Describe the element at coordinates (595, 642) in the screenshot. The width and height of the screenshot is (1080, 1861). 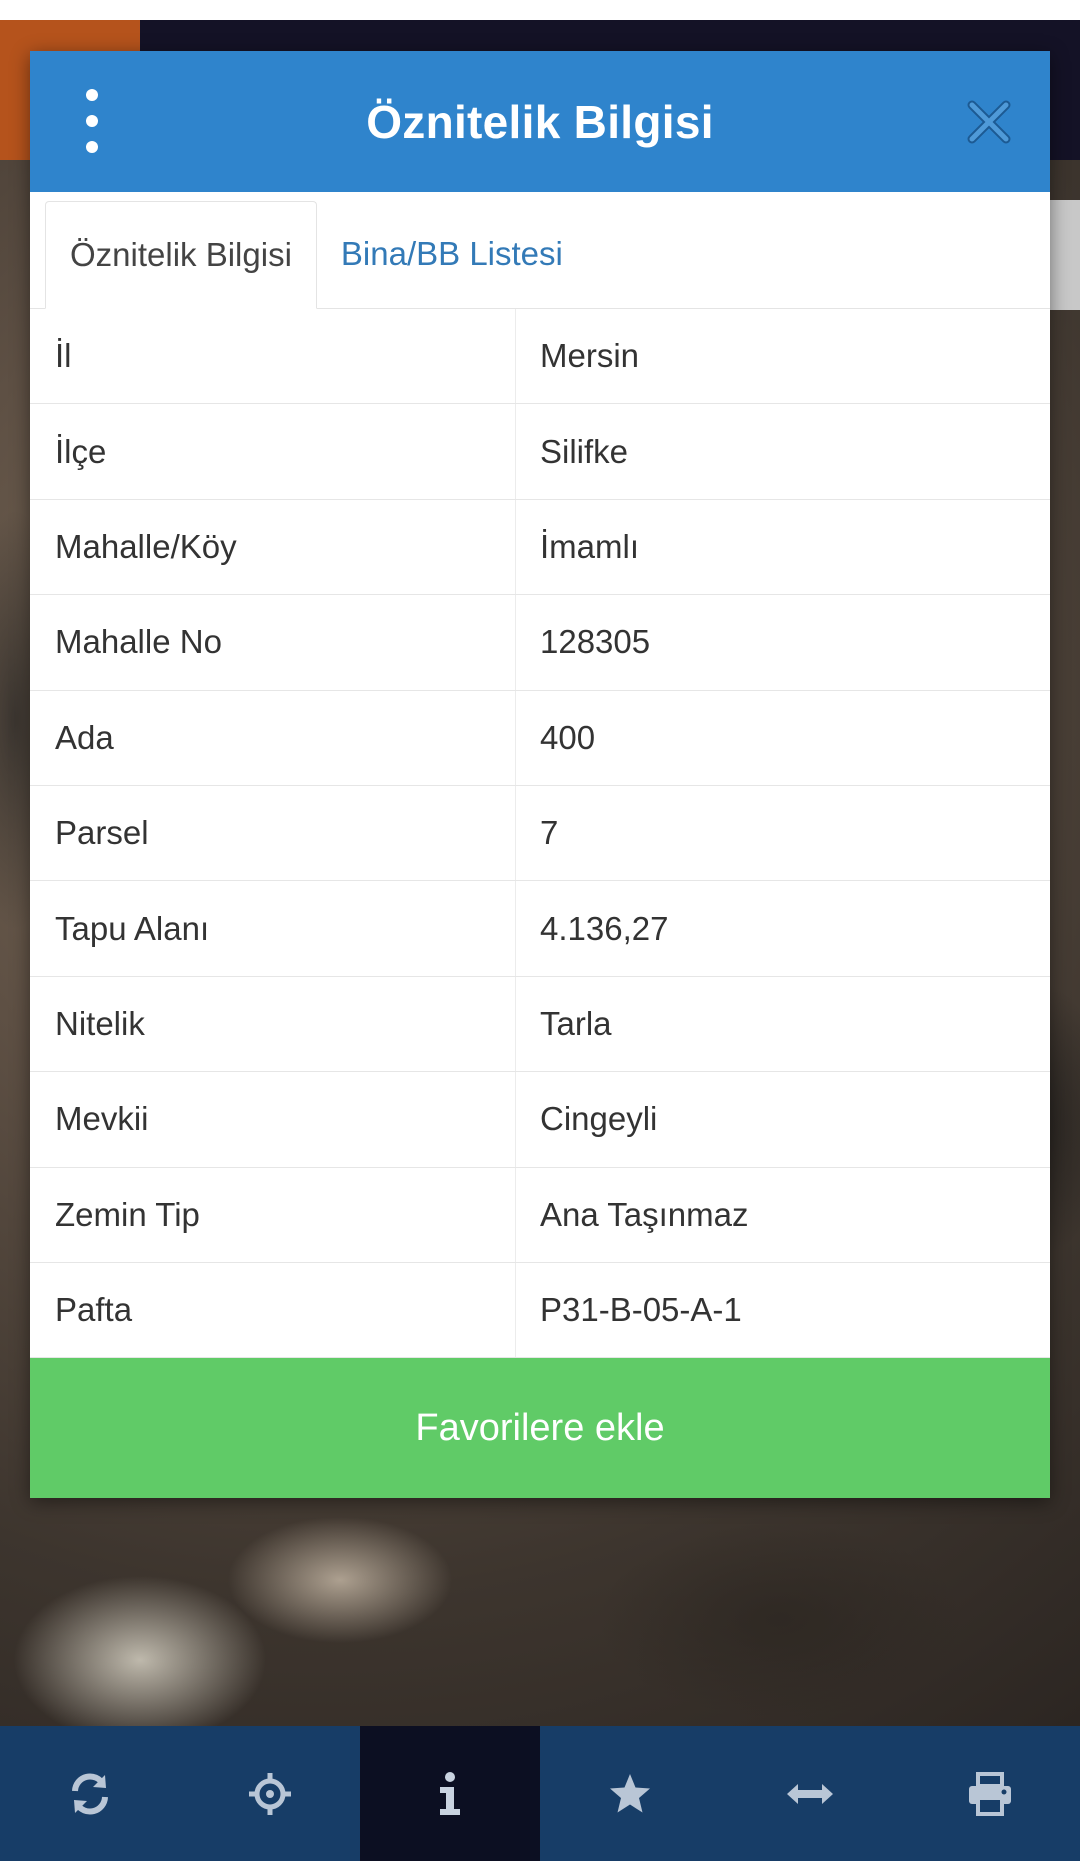
I see `row-value: 128305` at that location.